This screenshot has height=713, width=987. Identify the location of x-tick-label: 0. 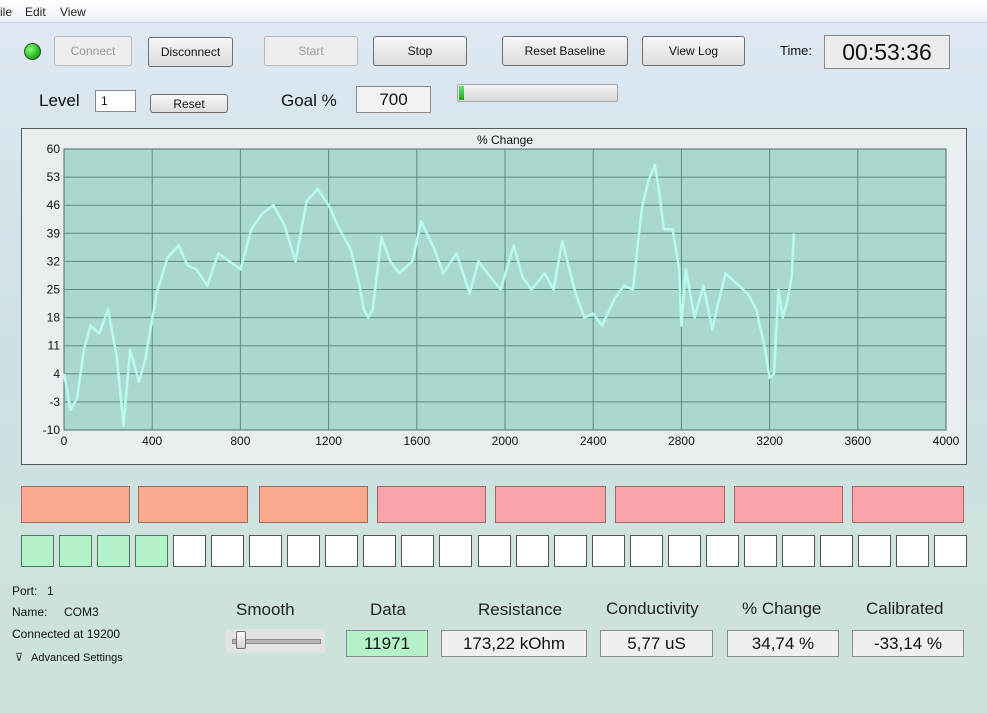
(64, 441).